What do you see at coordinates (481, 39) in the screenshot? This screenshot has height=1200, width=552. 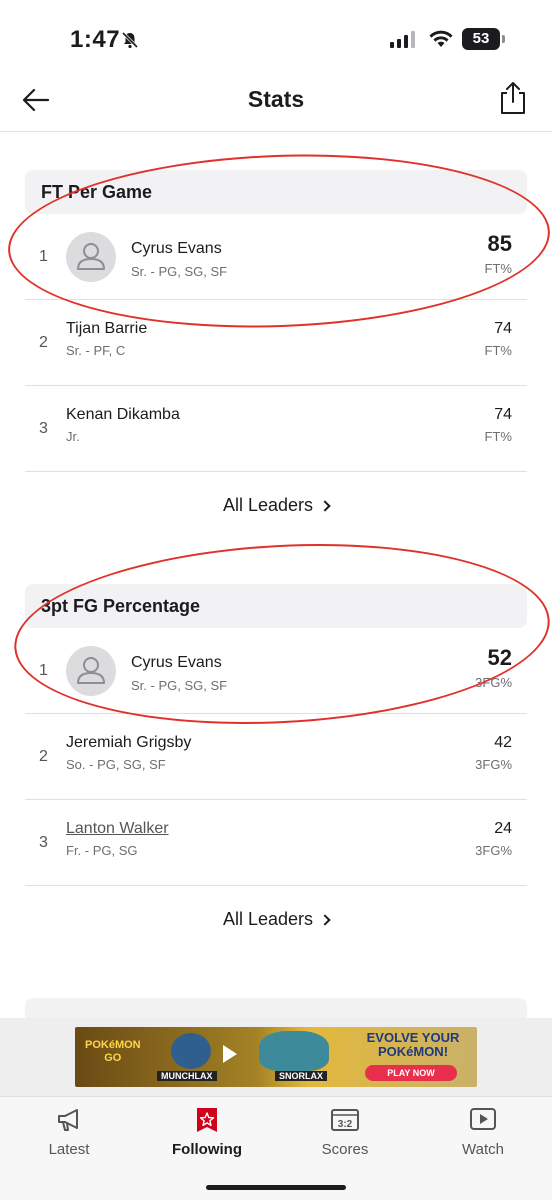 I see `battery-indicator: 53` at bounding box center [481, 39].